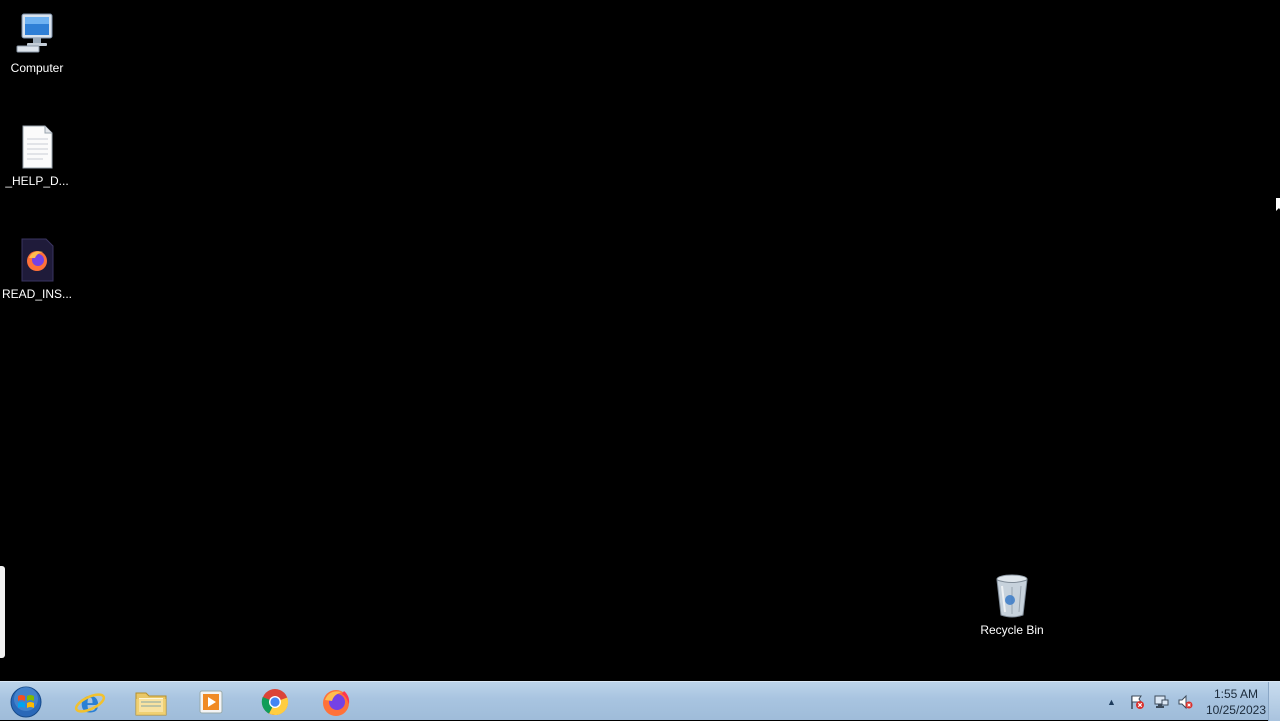 Image resolution: width=1280 pixels, height=721 pixels. I want to click on firefox-icon, so click(336, 702).